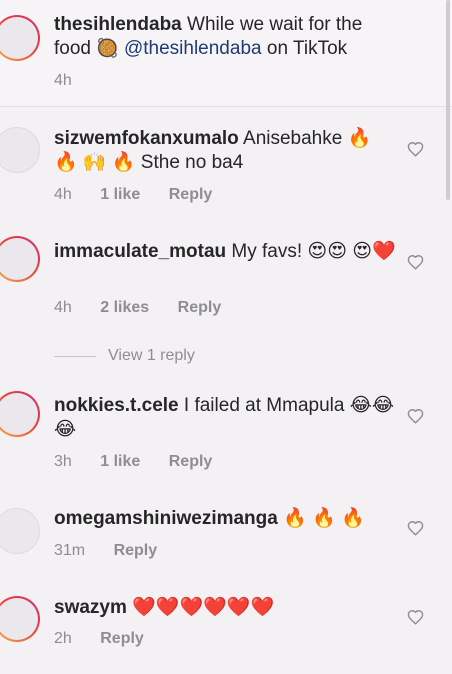  What do you see at coordinates (203, 607) in the screenshot?
I see `comment-body: ❤️❤️❤️❤️❤️❤️` at bounding box center [203, 607].